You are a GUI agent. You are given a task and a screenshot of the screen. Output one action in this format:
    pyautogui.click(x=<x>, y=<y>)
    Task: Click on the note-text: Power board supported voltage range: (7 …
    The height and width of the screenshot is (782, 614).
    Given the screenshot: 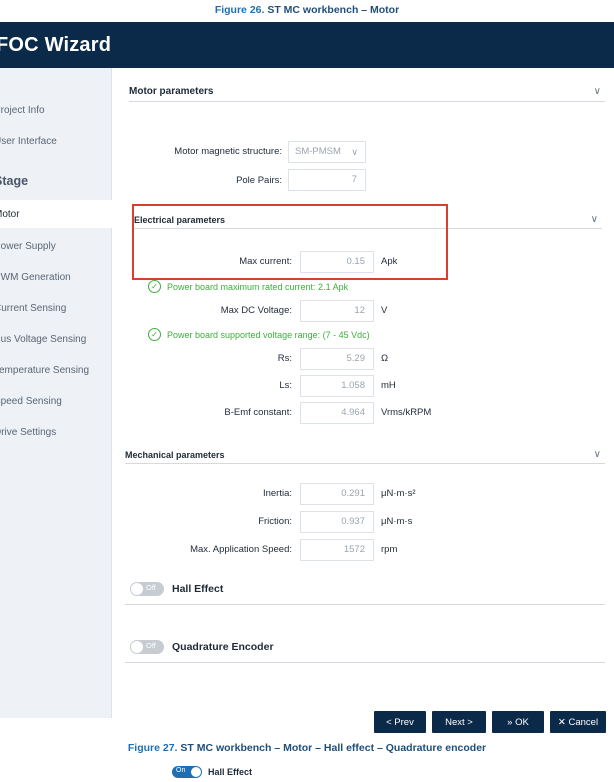 What is the action you would take?
    pyautogui.click(x=268, y=334)
    